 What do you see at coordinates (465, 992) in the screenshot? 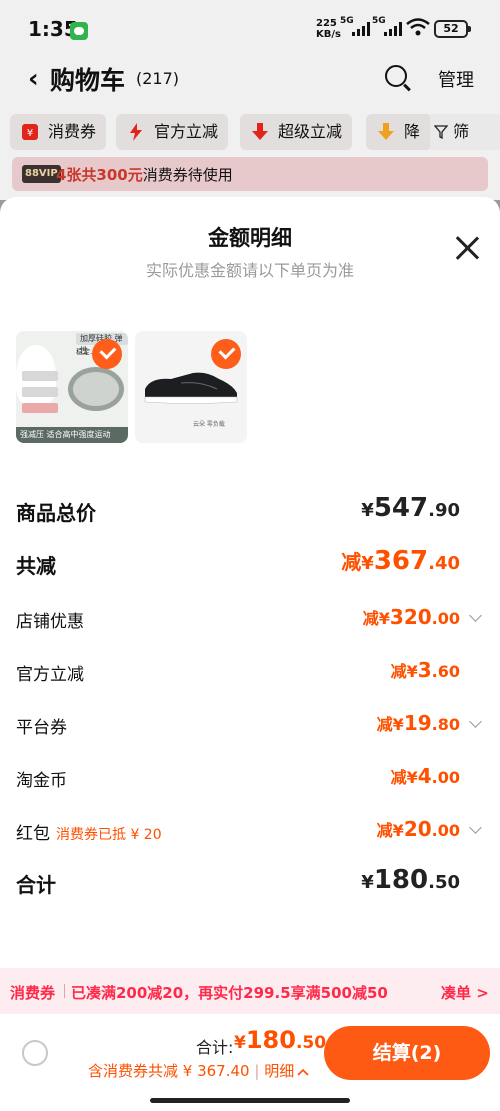
I see `add-items-link: 凑单 >` at bounding box center [465, 992].